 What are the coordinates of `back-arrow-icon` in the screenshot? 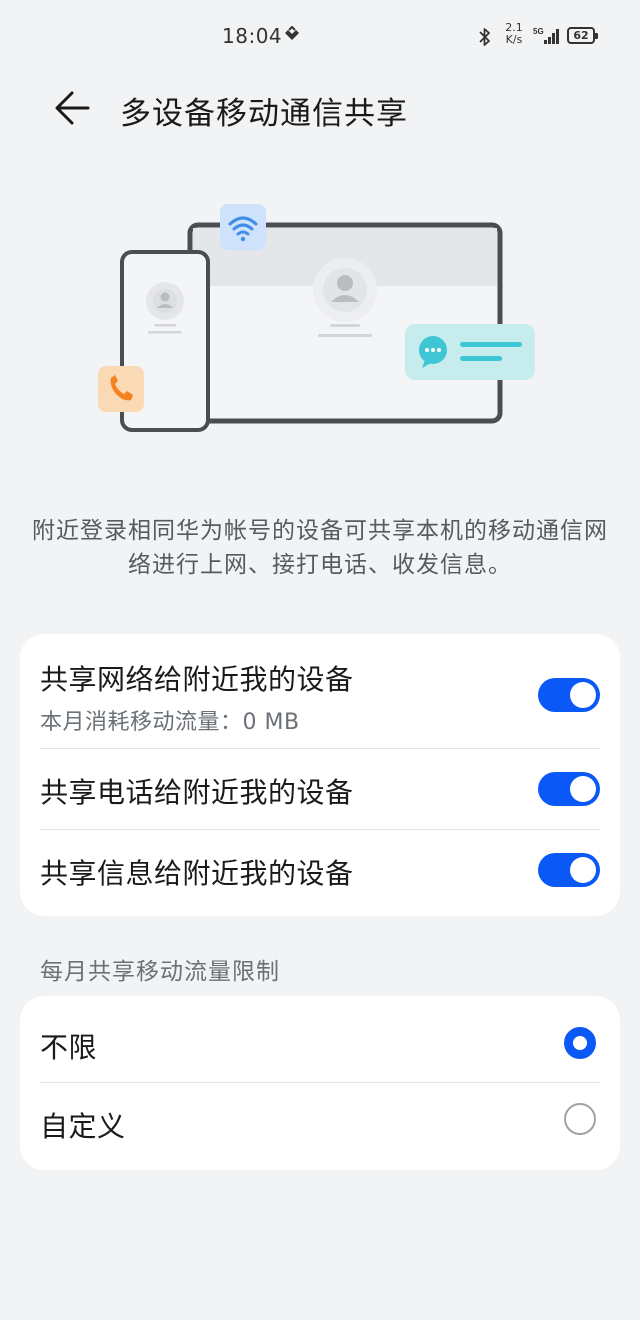 It's located at (72, 108).